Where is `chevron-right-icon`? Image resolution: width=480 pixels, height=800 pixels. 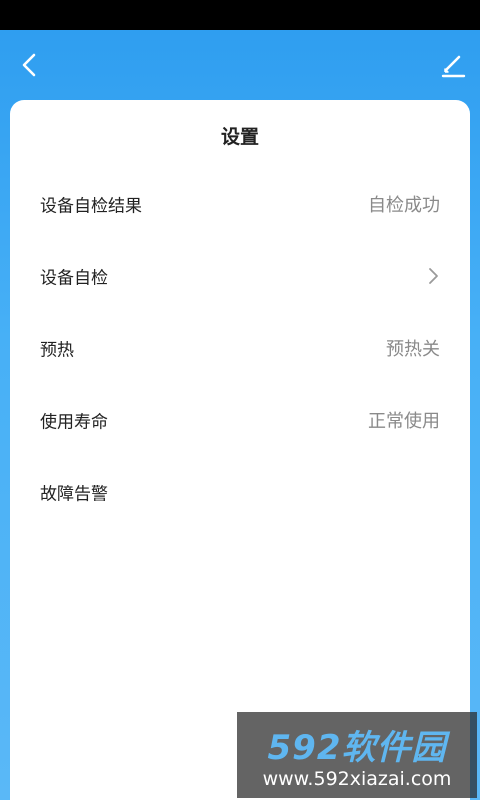
chevron-right-icon is located at coordinates (433, 276).